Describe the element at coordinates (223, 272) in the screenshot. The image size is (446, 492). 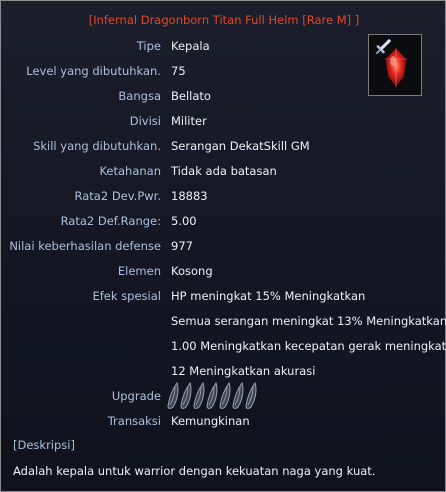
I see `stat-row-elemen: Elemen Kosong` at that location.